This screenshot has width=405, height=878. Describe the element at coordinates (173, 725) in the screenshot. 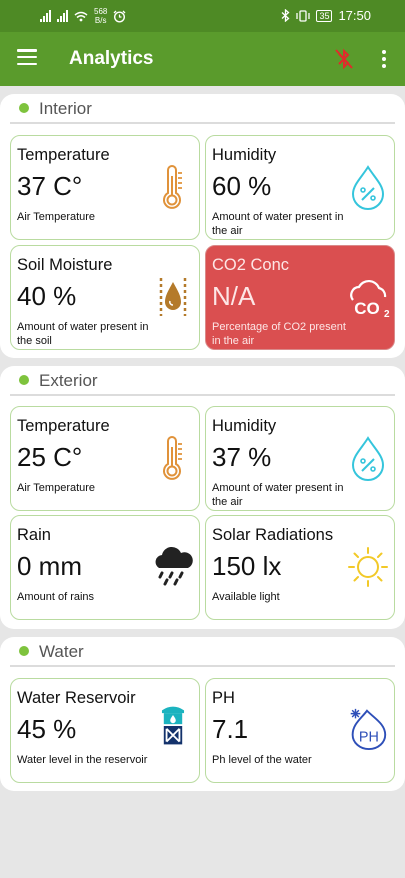

I see `water-tower-icon` at that location.